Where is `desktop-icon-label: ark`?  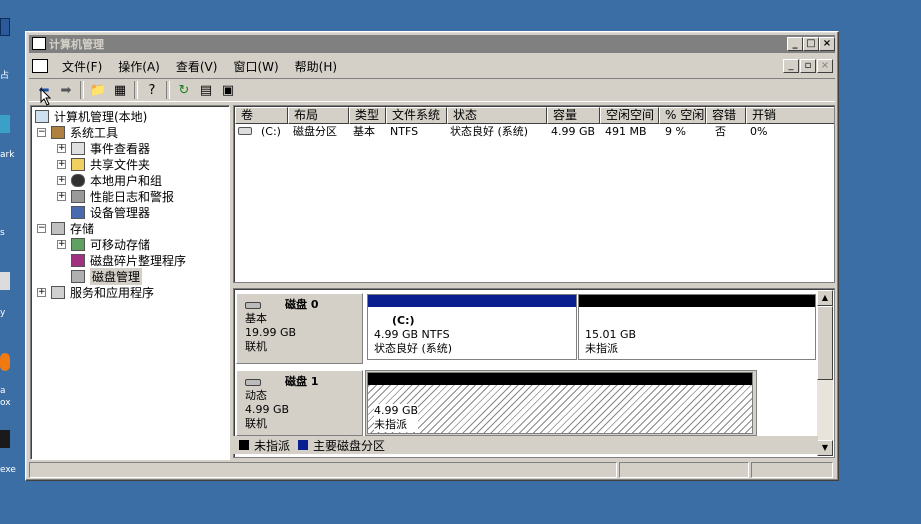
desktop-icon-label: ark is located at coordinates (7, 155).